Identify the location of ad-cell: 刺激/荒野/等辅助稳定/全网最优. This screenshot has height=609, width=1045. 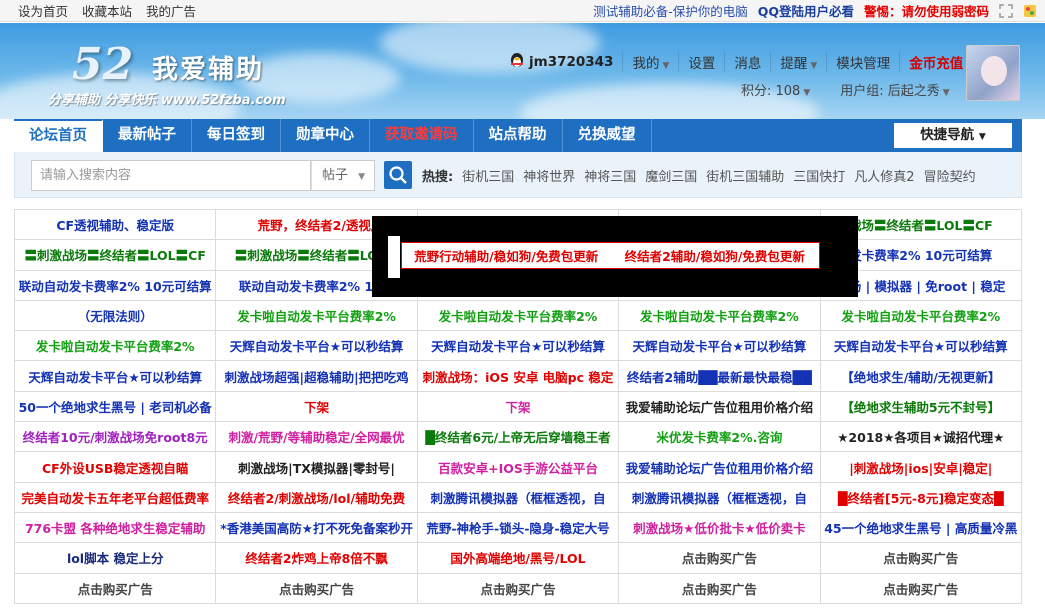
(316, 437).